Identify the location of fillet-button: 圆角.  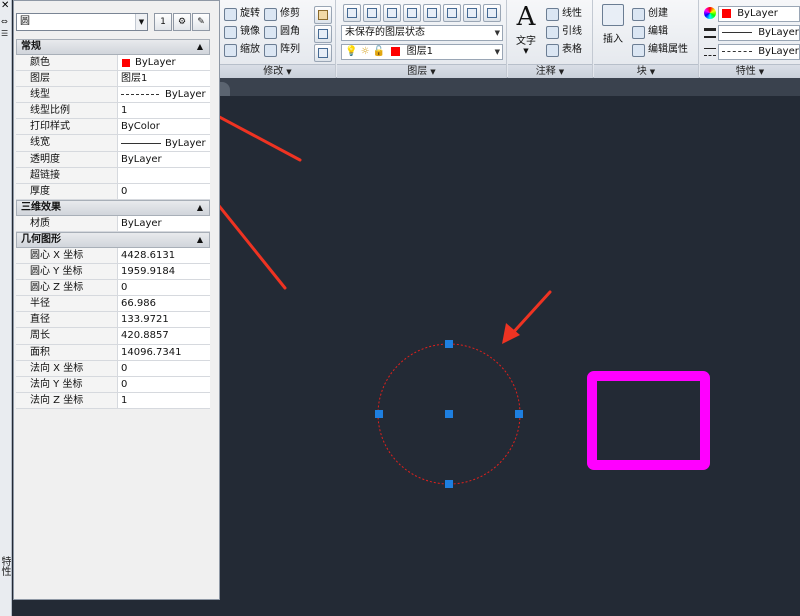
(282, 32).